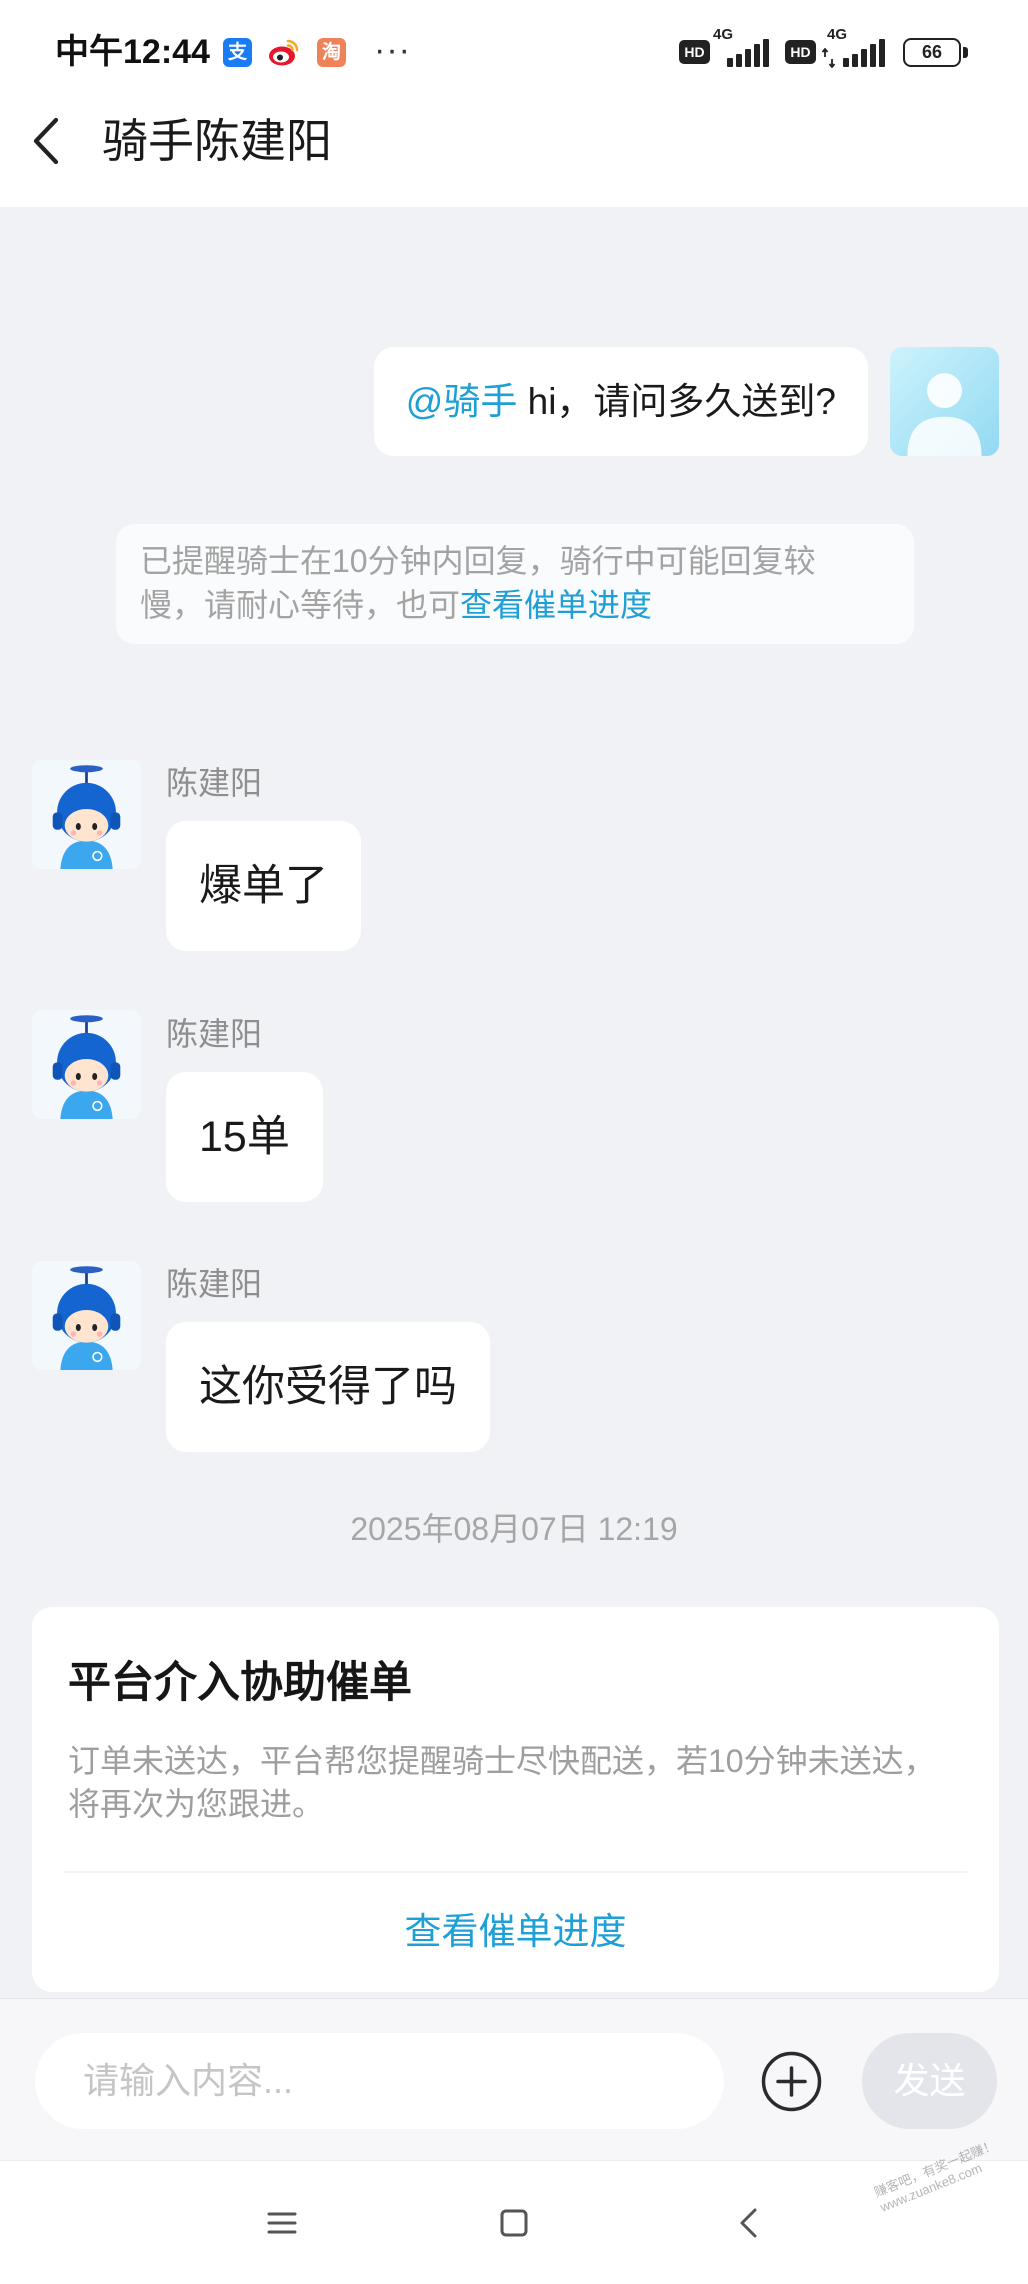 The width and height of the screenshot is (1028, 2284). Describe the element at coordinates (515, 1932) in the screenshot. I see `view-reminder-progress-button: 查看催单进度` at that location.